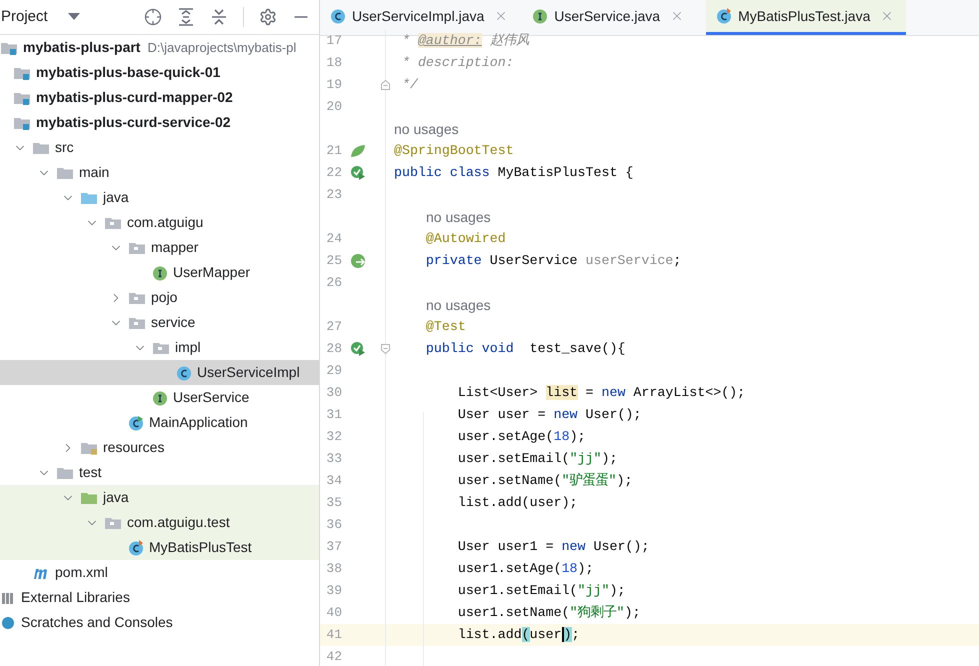  What do you see at coordinates (333, 635) in the screenshot?
I see `line-number: 41` at bounding box center [333, 635].